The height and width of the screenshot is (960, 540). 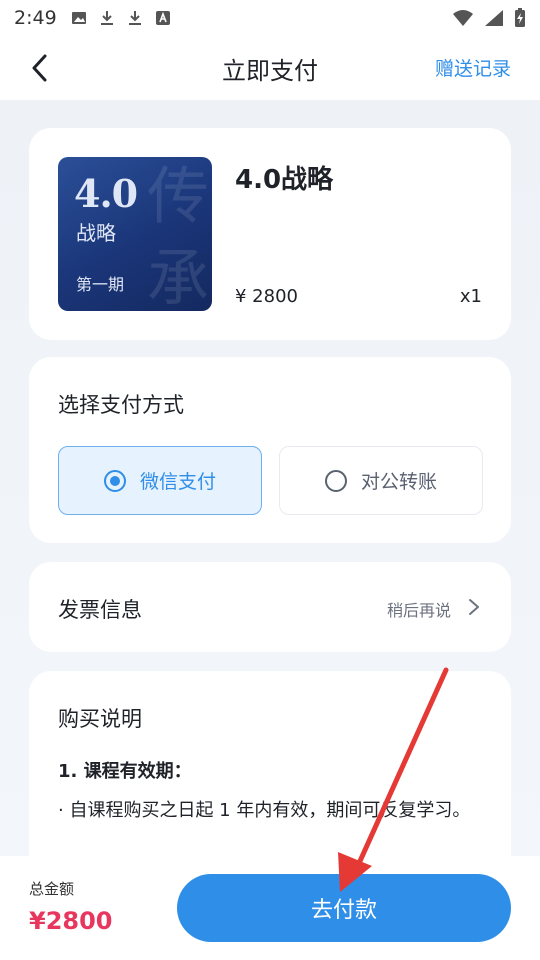 I want to click on payment-option-wechat: 微信支付, so click(x=160, y=480).